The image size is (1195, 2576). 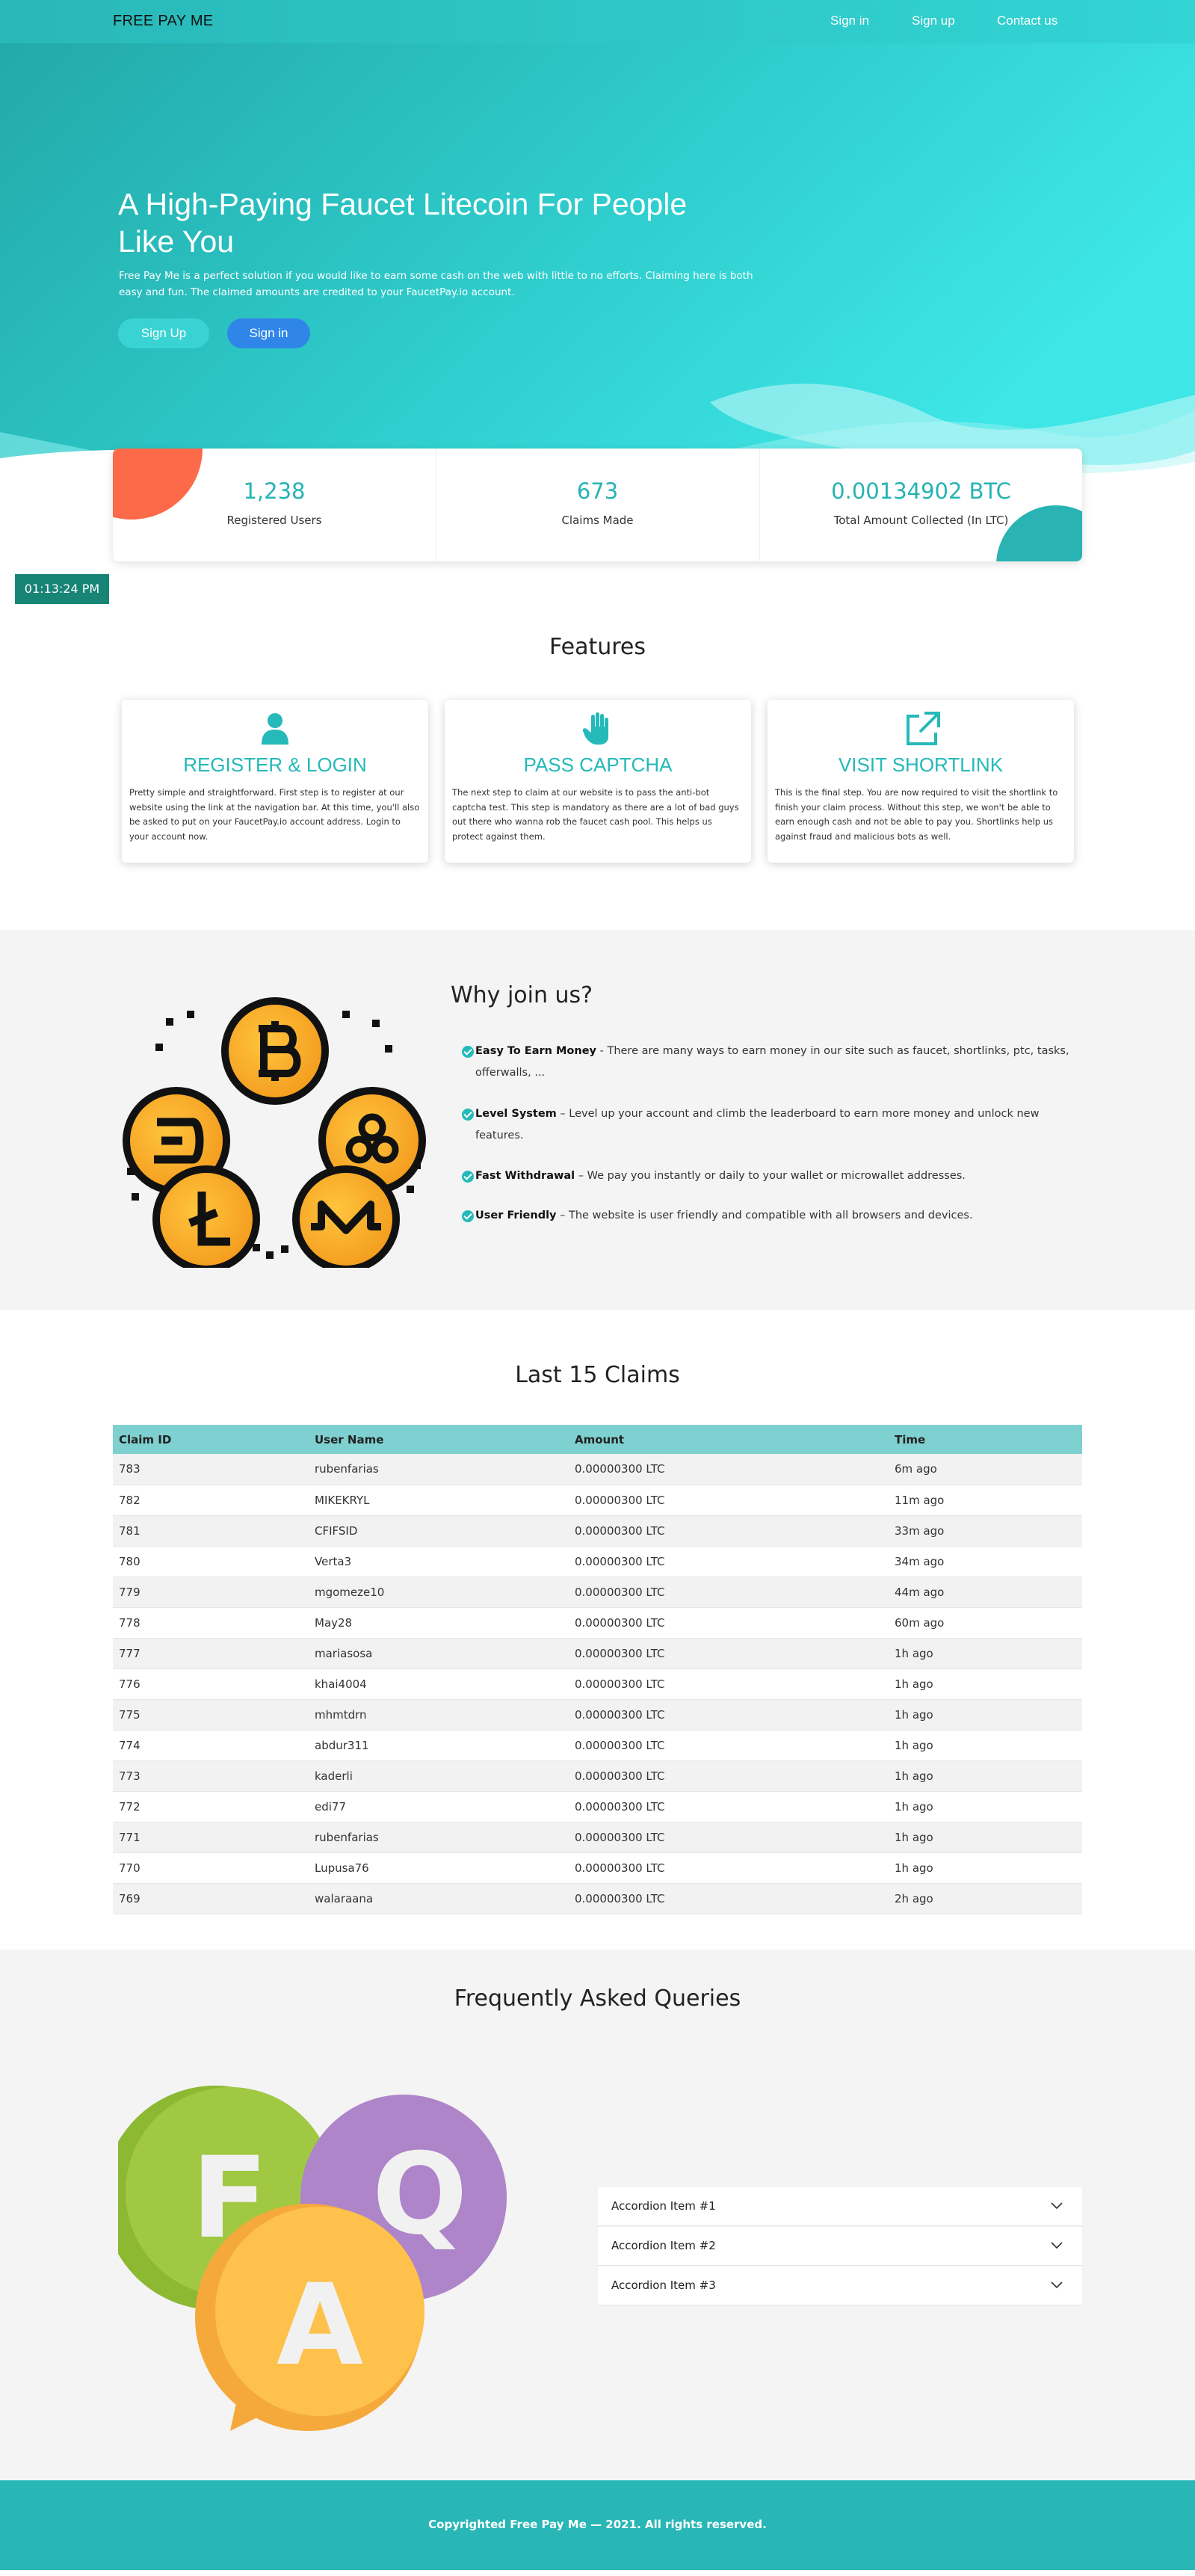 I want to click on why-item-bold: User Friendly, so click(x=516, y=1215).